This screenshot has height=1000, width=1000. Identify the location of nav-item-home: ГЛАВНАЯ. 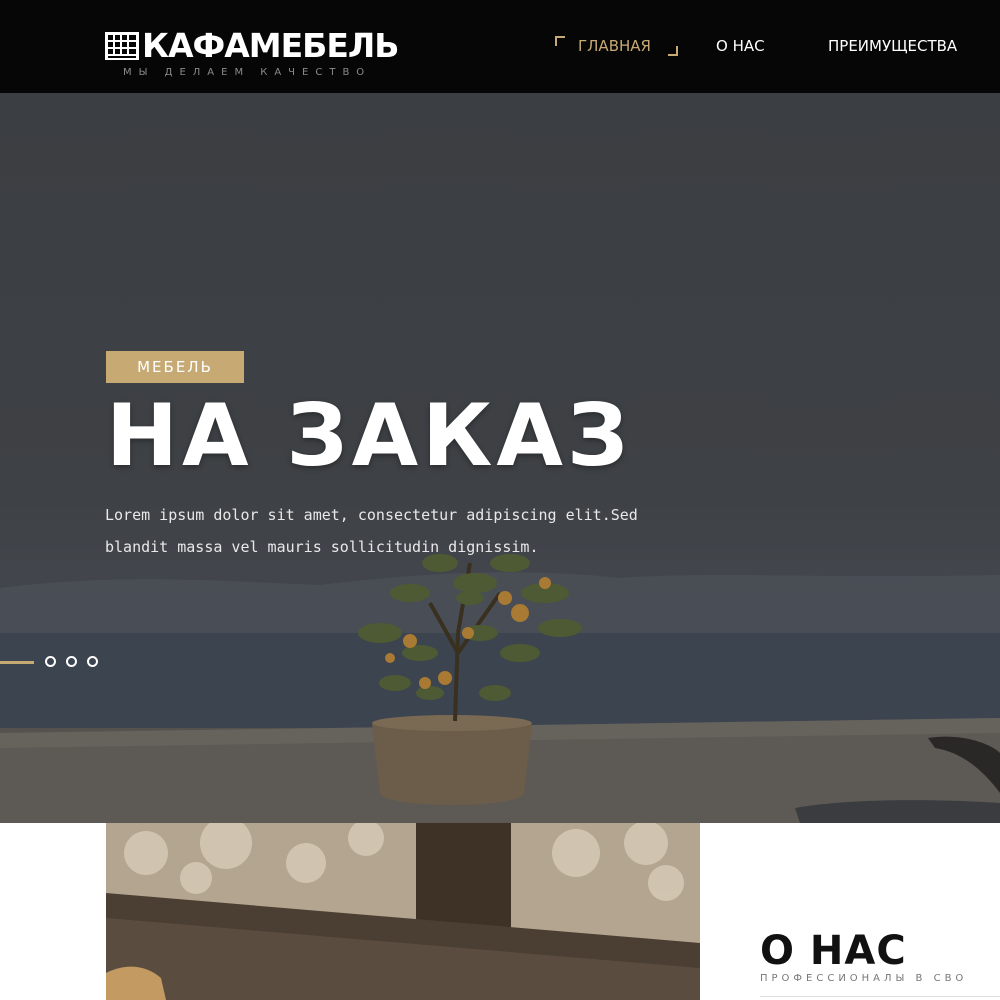
(614, 46).